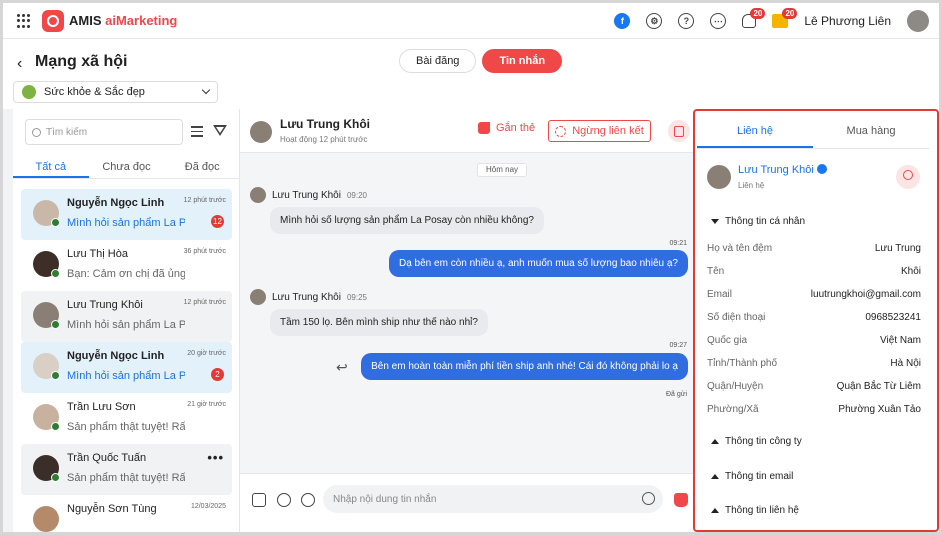  Describe the element at coordinates (126, 223) in the screenshot. I see `conversation-preview: Mình hỏi sản phẩm La Posay` at that location.